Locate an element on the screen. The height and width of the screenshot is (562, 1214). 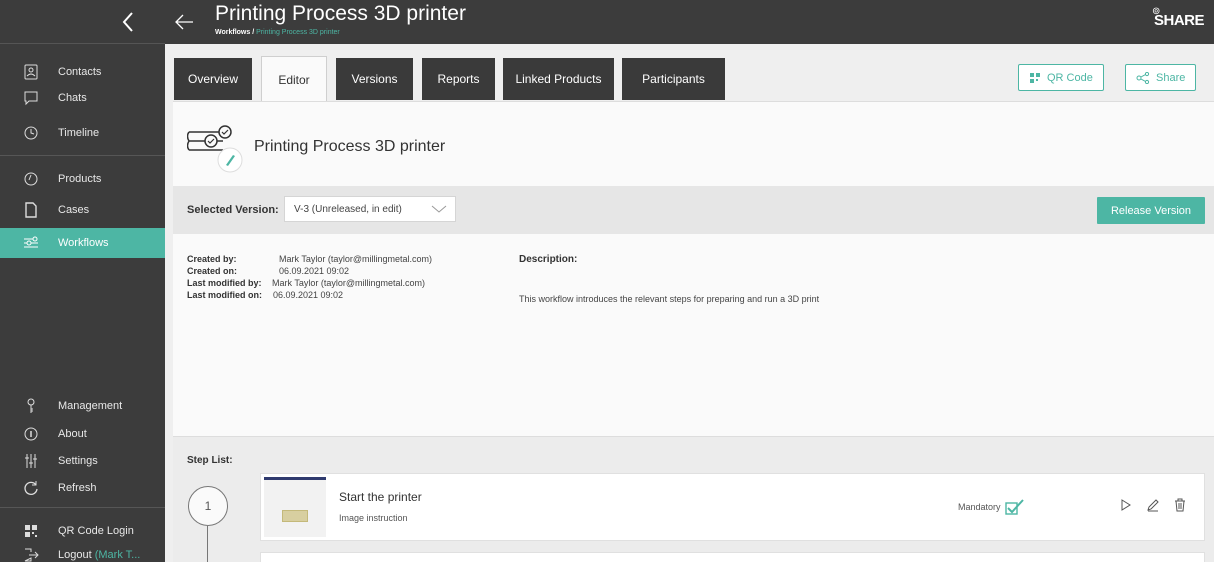
step-actions is located at coordinates (1153, 505).